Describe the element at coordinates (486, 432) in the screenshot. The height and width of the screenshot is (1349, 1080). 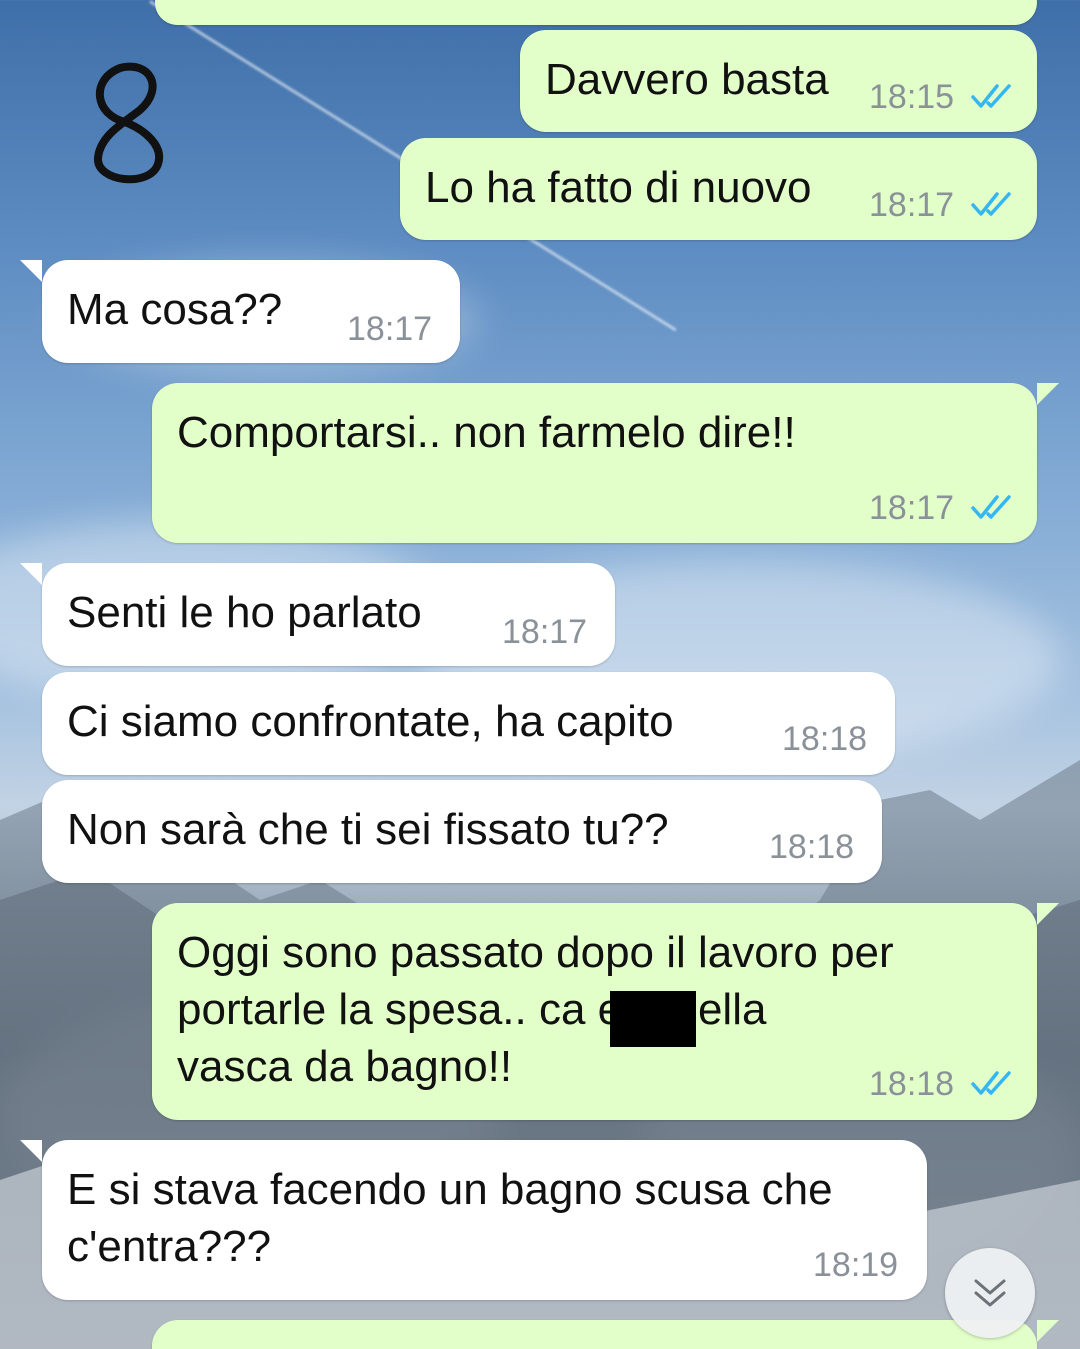
I see `message-text: Comportarsi.. non farmelo dire!!` at that location.